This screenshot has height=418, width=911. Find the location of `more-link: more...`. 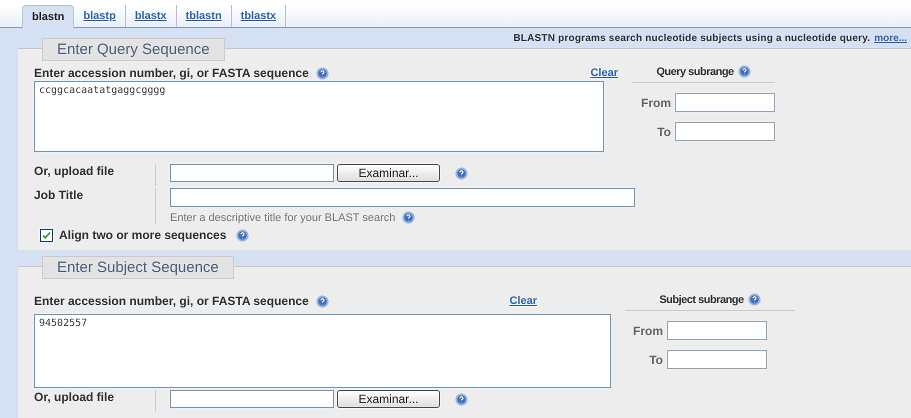

more-link: more... is located at coordinates (890, 38).